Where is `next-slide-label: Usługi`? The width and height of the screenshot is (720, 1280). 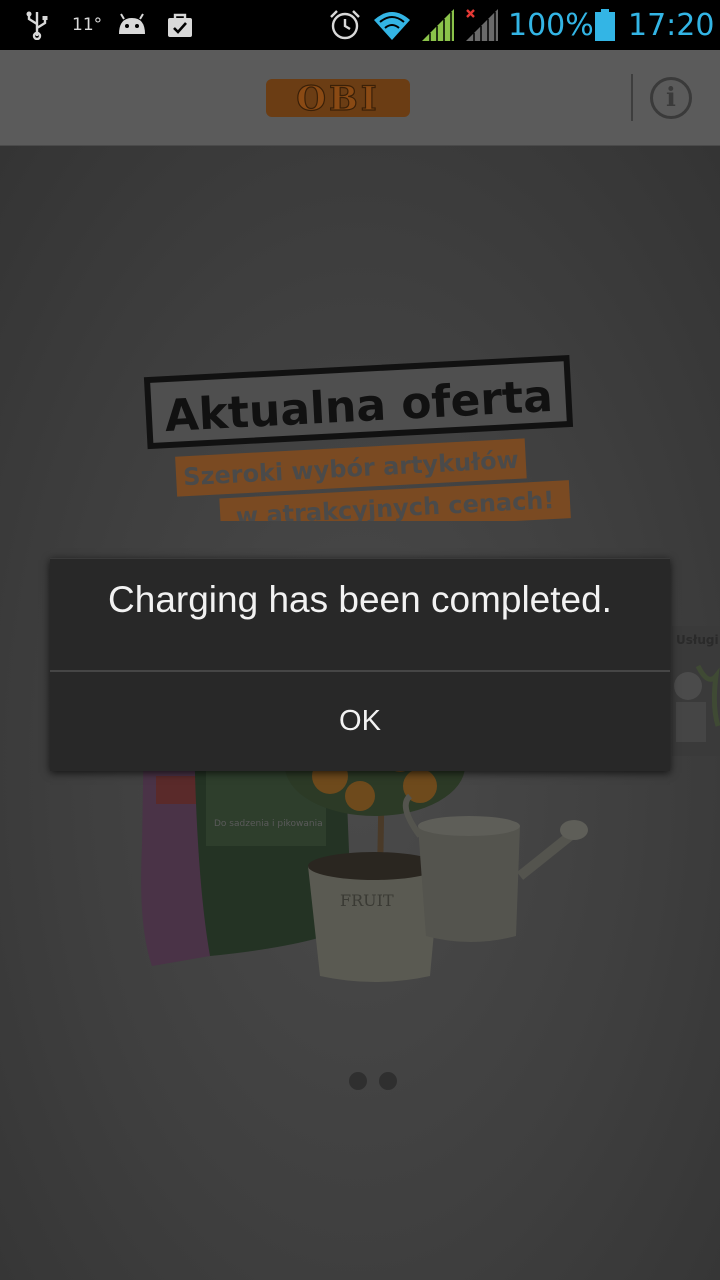 next-slide-label: Usługi is located at coordinates (697, 640).